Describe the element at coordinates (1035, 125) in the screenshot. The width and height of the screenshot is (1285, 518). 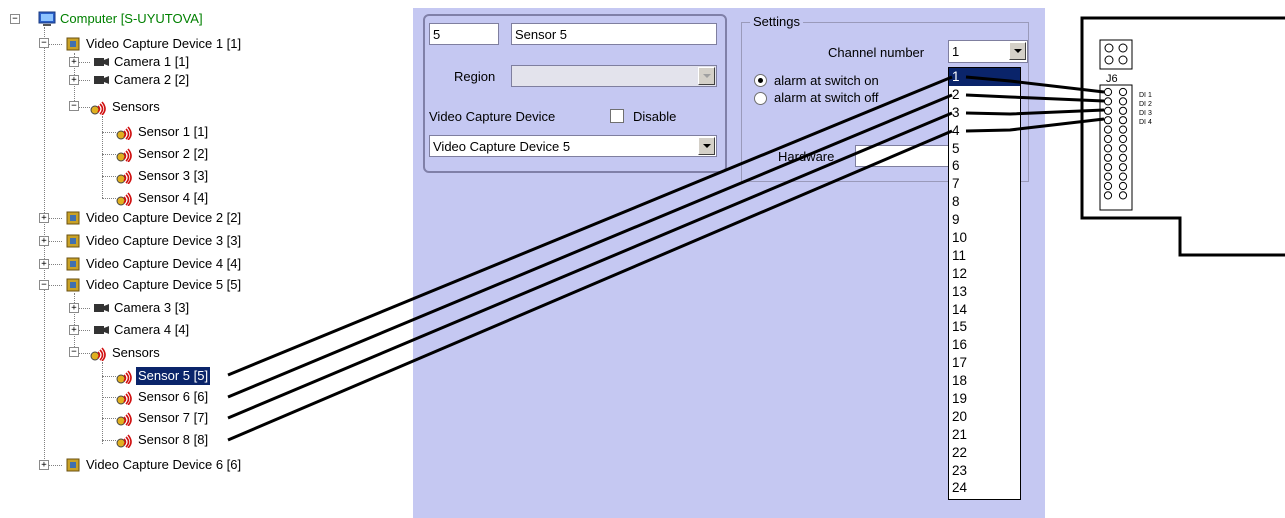
I see `wire-channel4-di4` at that location.